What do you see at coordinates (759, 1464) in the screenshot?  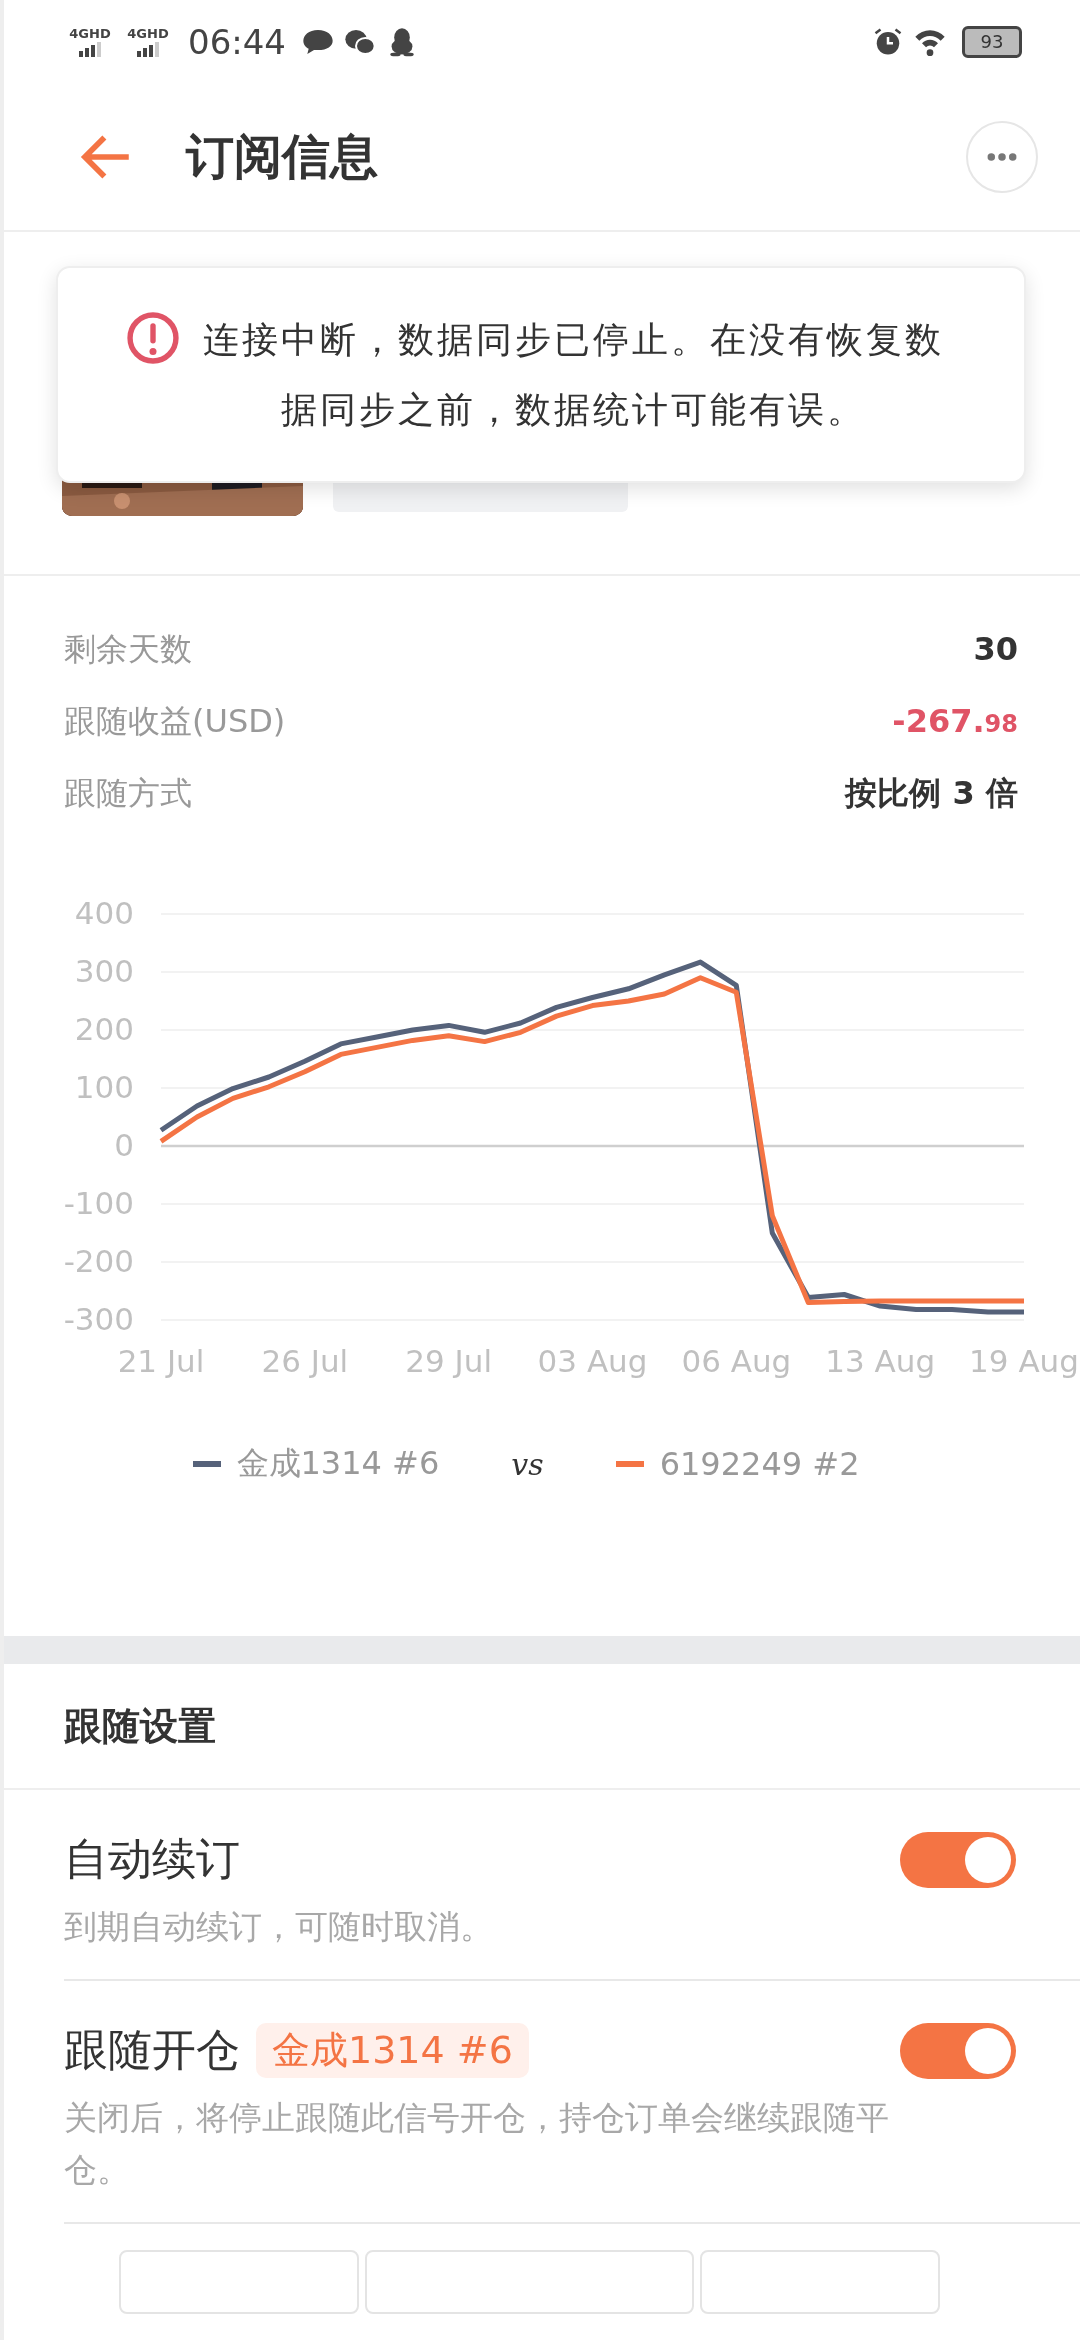 I see `legend-label: 6192249 #2` at bounding box center [759, 1464].